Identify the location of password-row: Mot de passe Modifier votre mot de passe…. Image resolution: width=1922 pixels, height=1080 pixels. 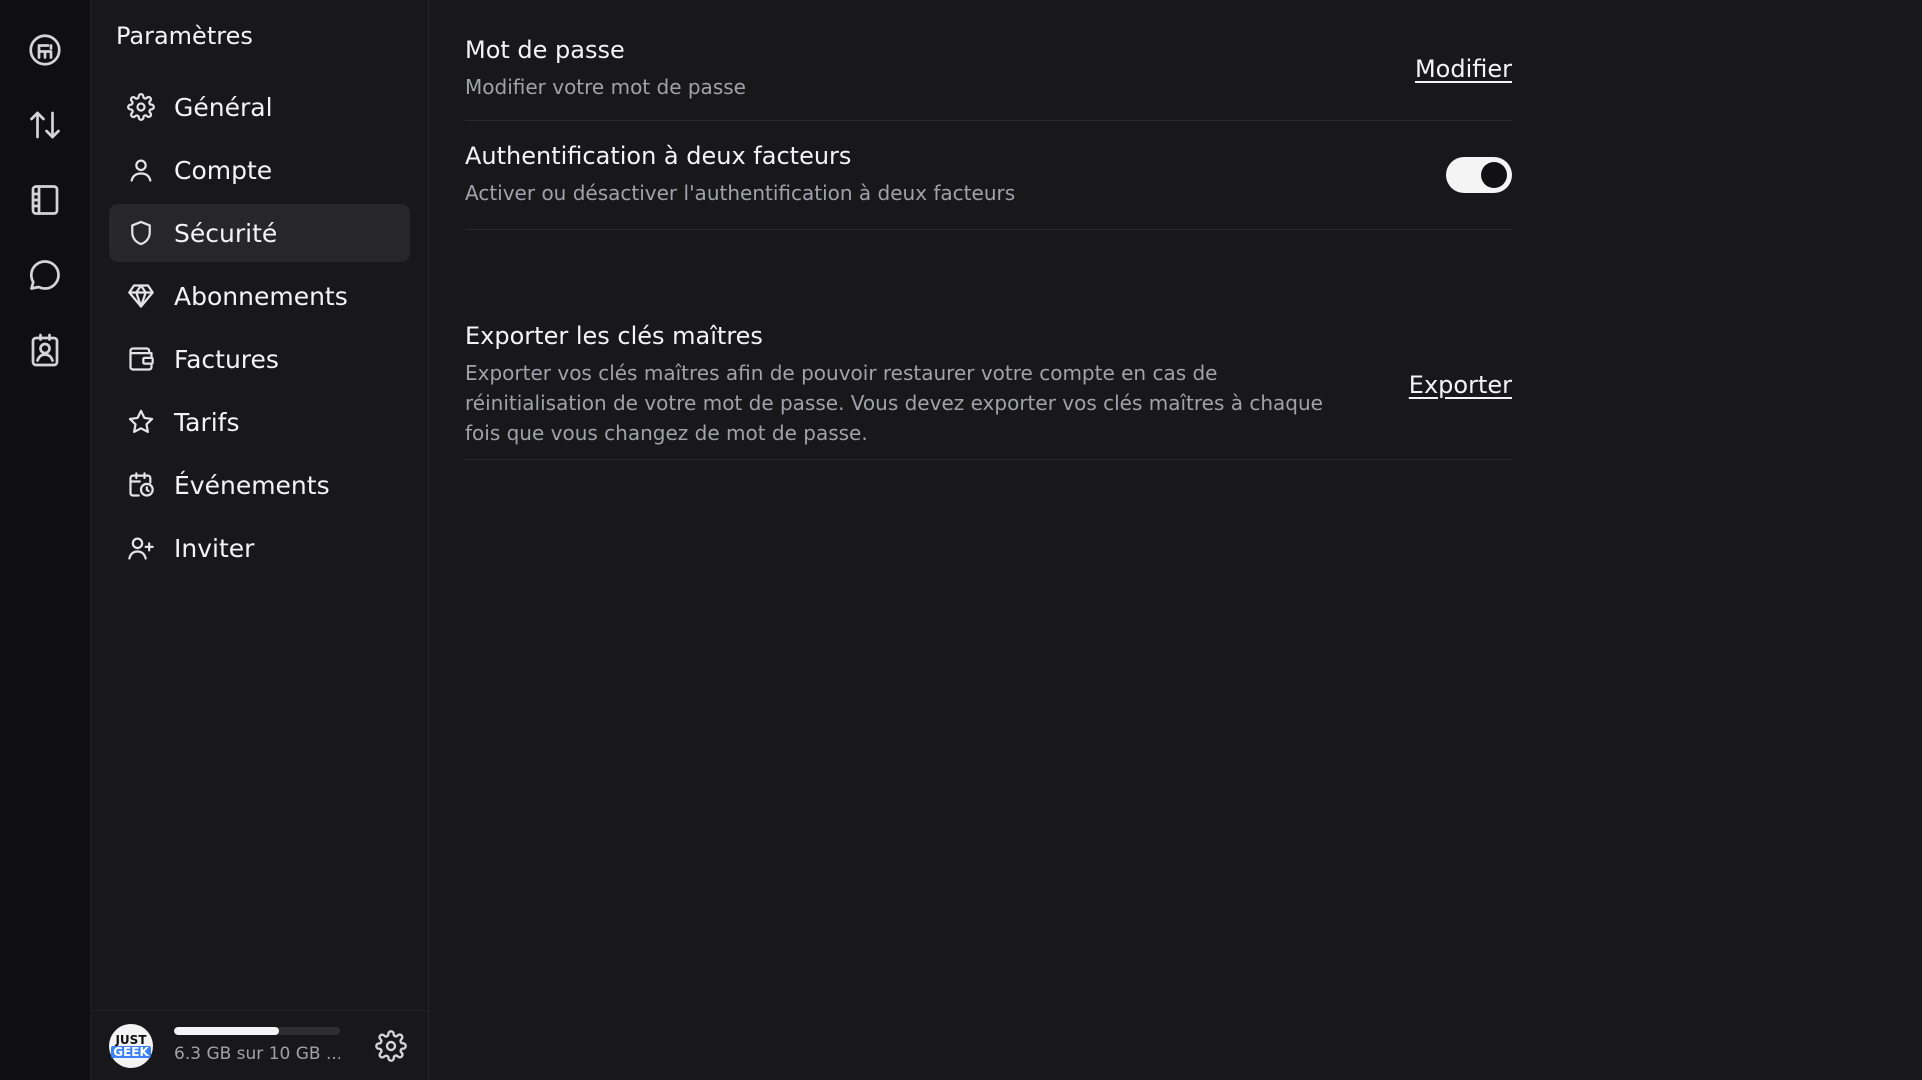
(988, 60).